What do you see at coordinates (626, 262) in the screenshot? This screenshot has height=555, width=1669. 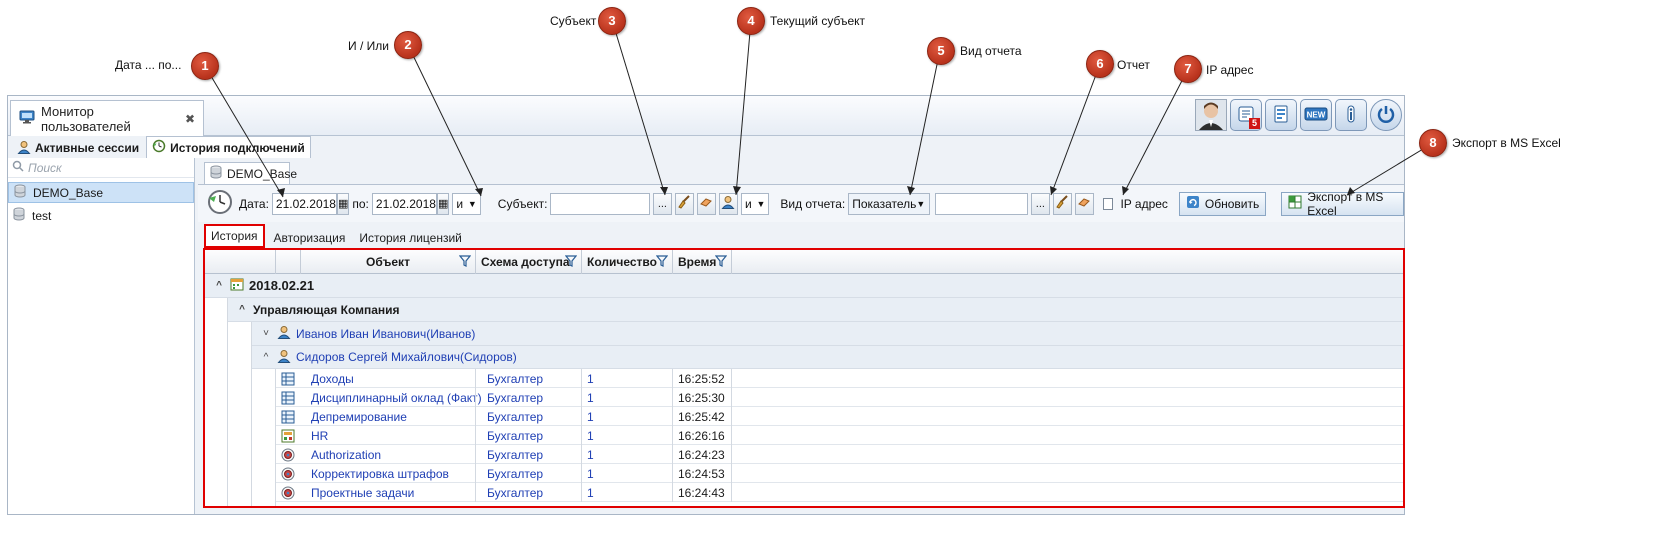 I see `column-header-count: Количество` at bounding box center [626, 262].